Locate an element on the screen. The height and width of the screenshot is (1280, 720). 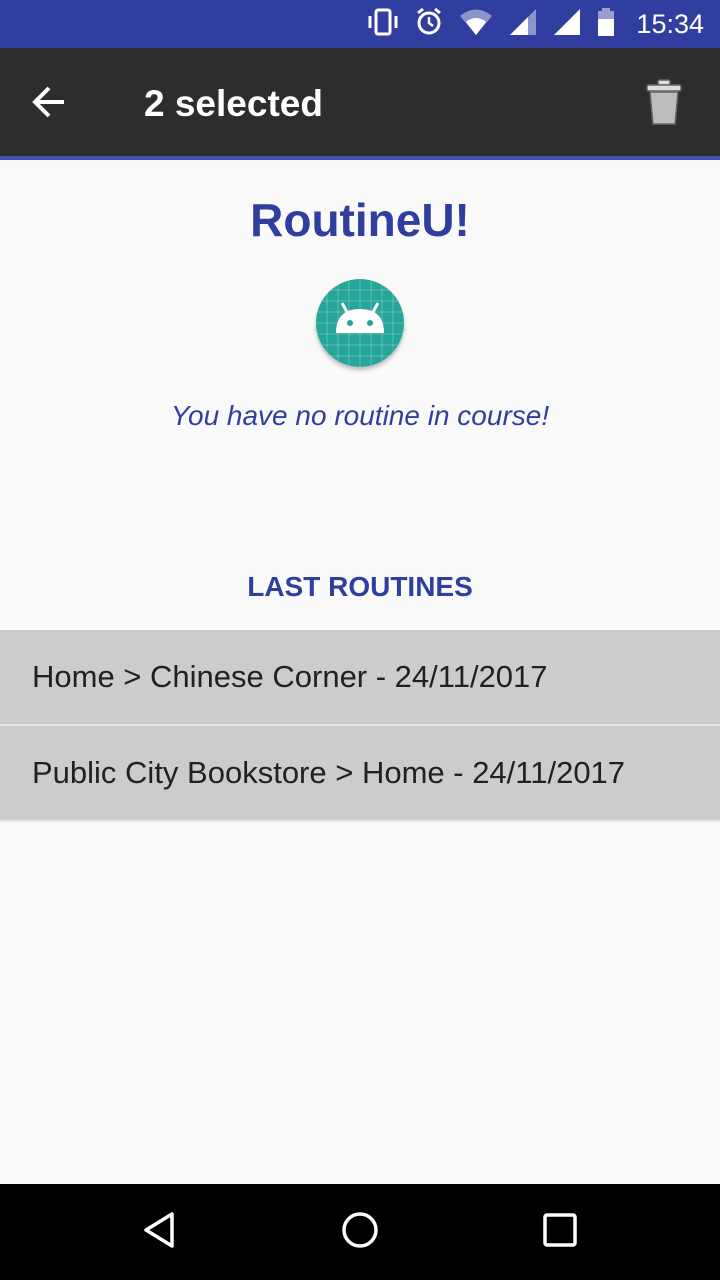
arrow-back-icon is located at coordinates (50, 104).